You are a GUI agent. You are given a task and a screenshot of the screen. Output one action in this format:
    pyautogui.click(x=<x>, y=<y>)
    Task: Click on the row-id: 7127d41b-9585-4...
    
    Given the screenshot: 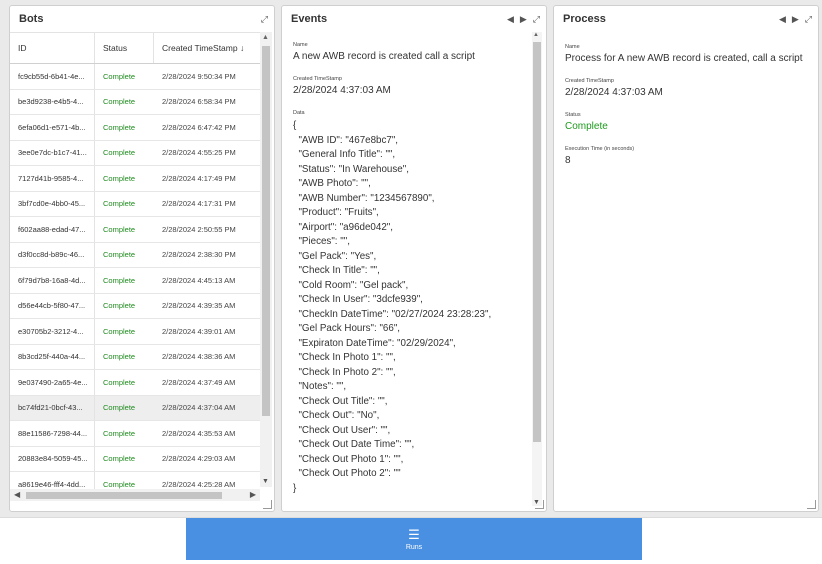 What is the action you would take?
    pyautogui.click(x=52, y=178)
    